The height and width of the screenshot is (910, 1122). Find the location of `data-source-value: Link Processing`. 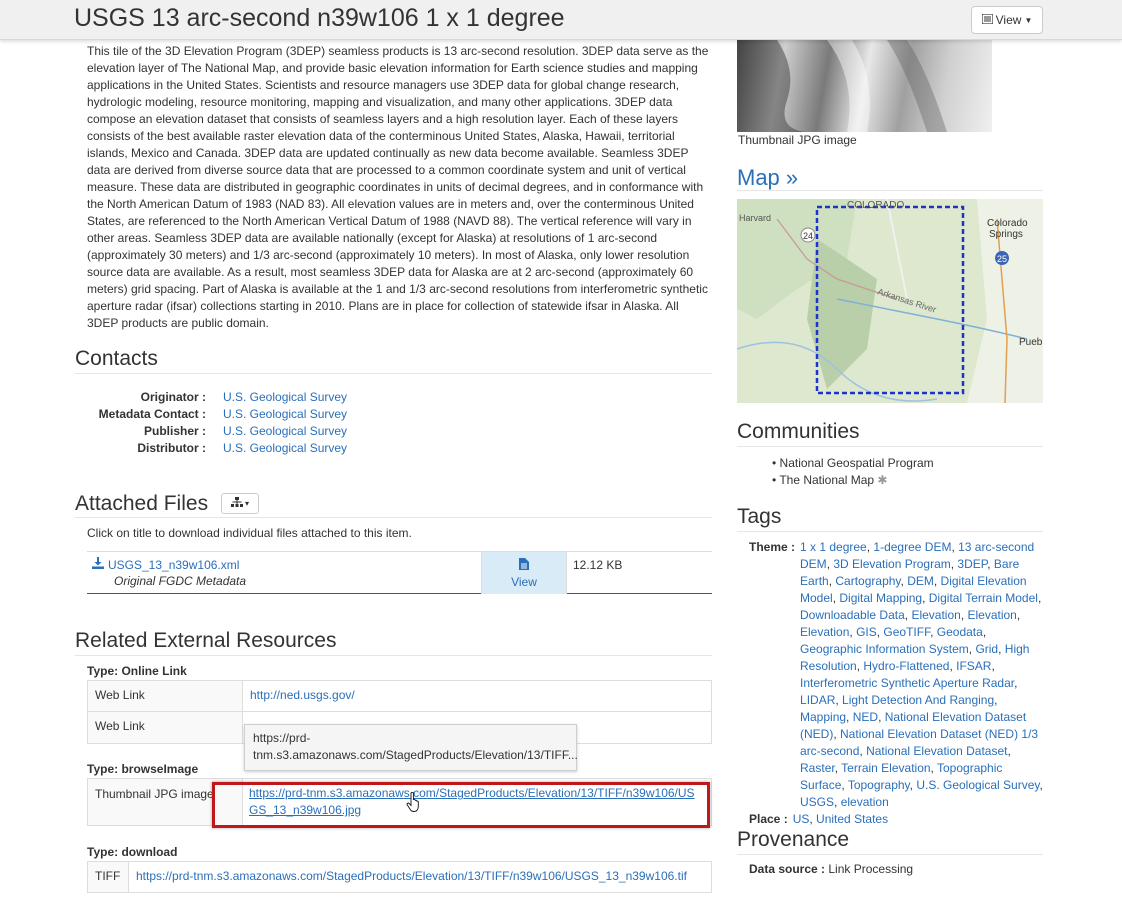

data-source-value: Link Processing is located at coordinates (871, 869).